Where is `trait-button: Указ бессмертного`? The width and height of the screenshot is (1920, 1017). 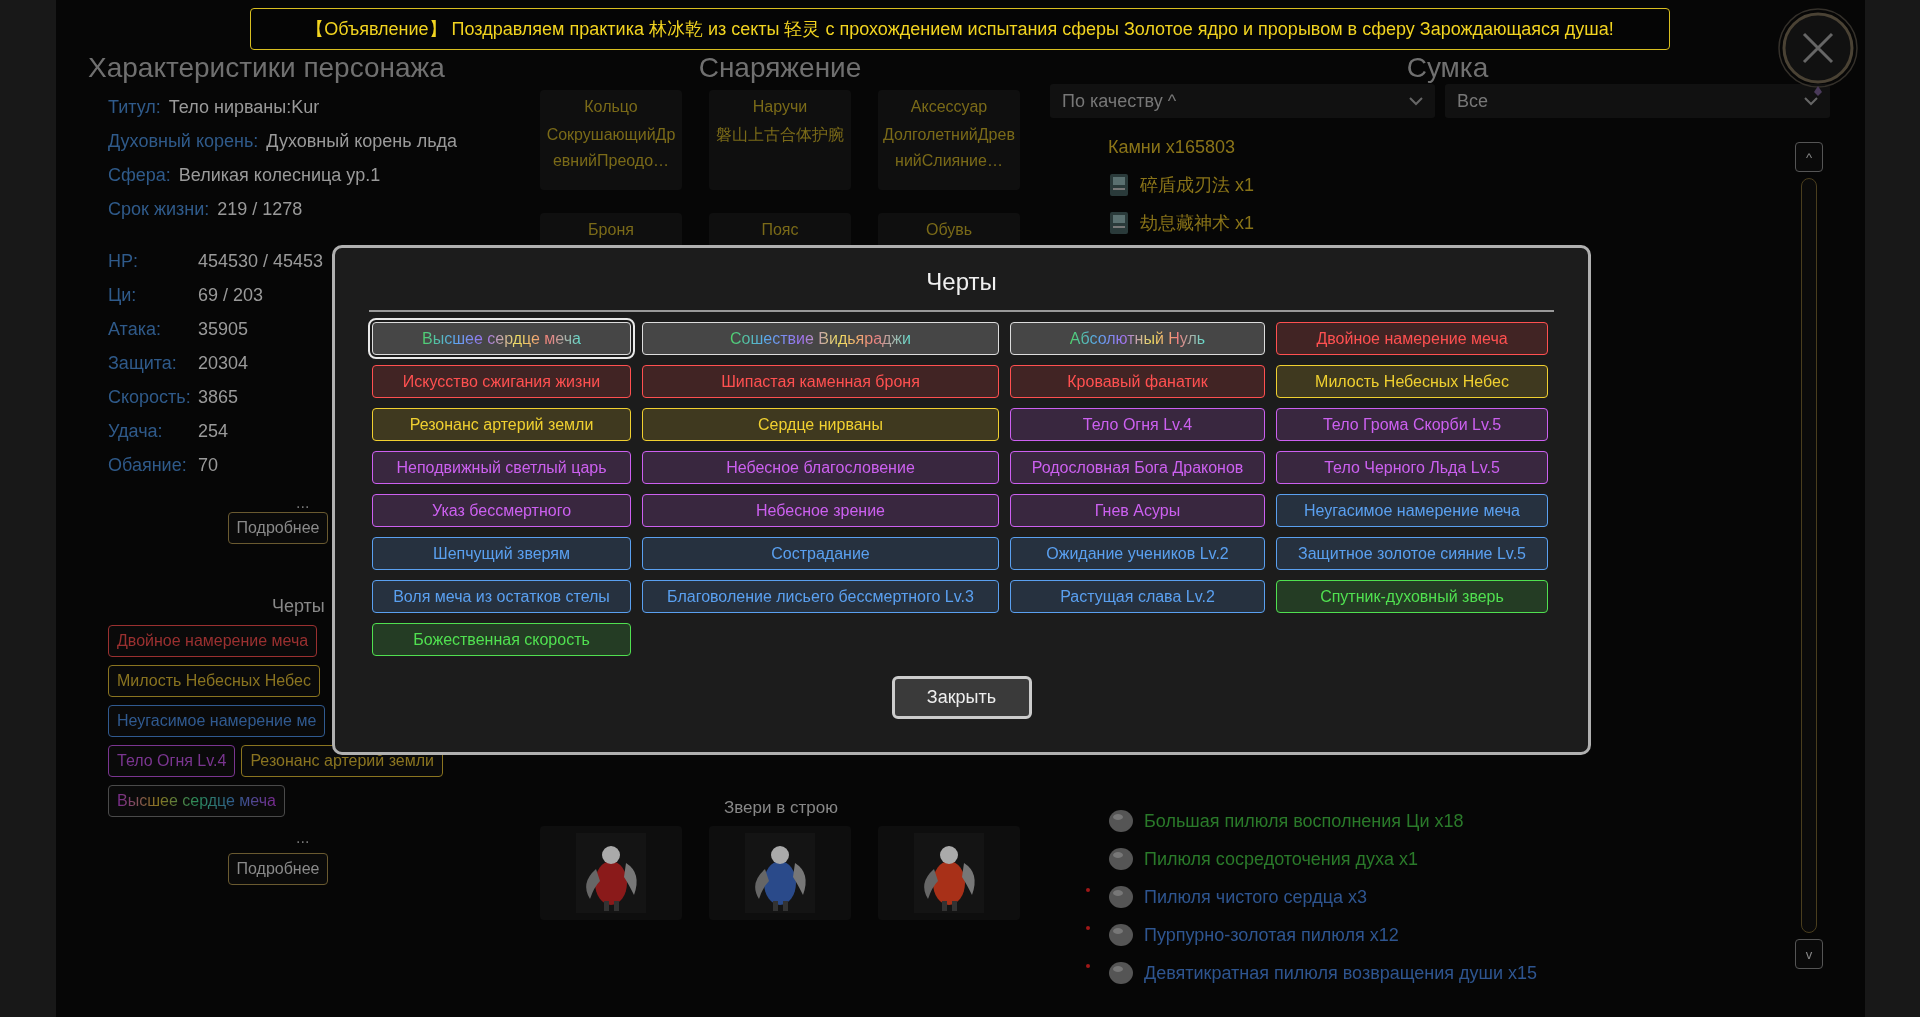
trait-button: Указ бессмертного is located at coordinates (501, 510).